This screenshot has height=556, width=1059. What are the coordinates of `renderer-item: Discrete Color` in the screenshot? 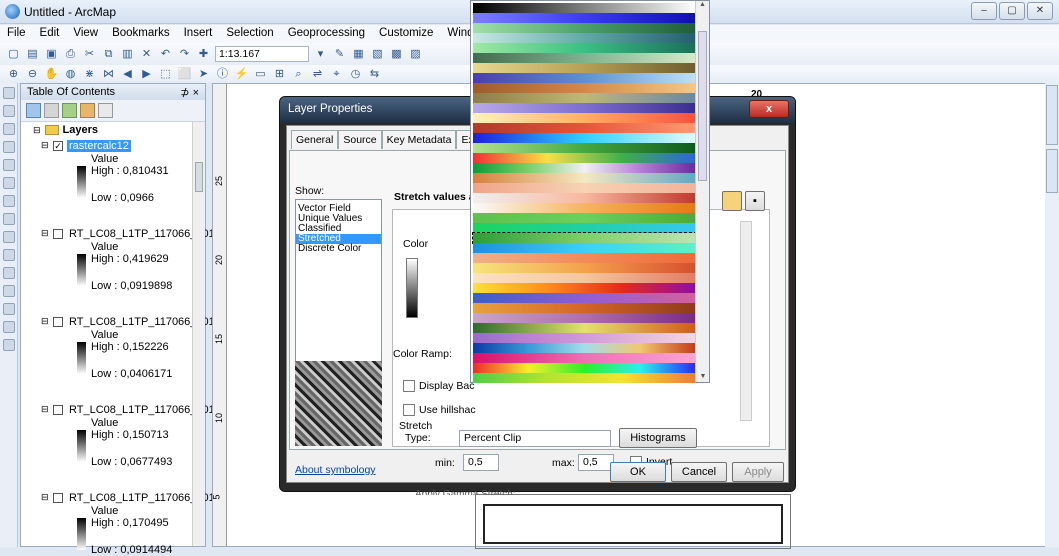 It's located at (338, 249).